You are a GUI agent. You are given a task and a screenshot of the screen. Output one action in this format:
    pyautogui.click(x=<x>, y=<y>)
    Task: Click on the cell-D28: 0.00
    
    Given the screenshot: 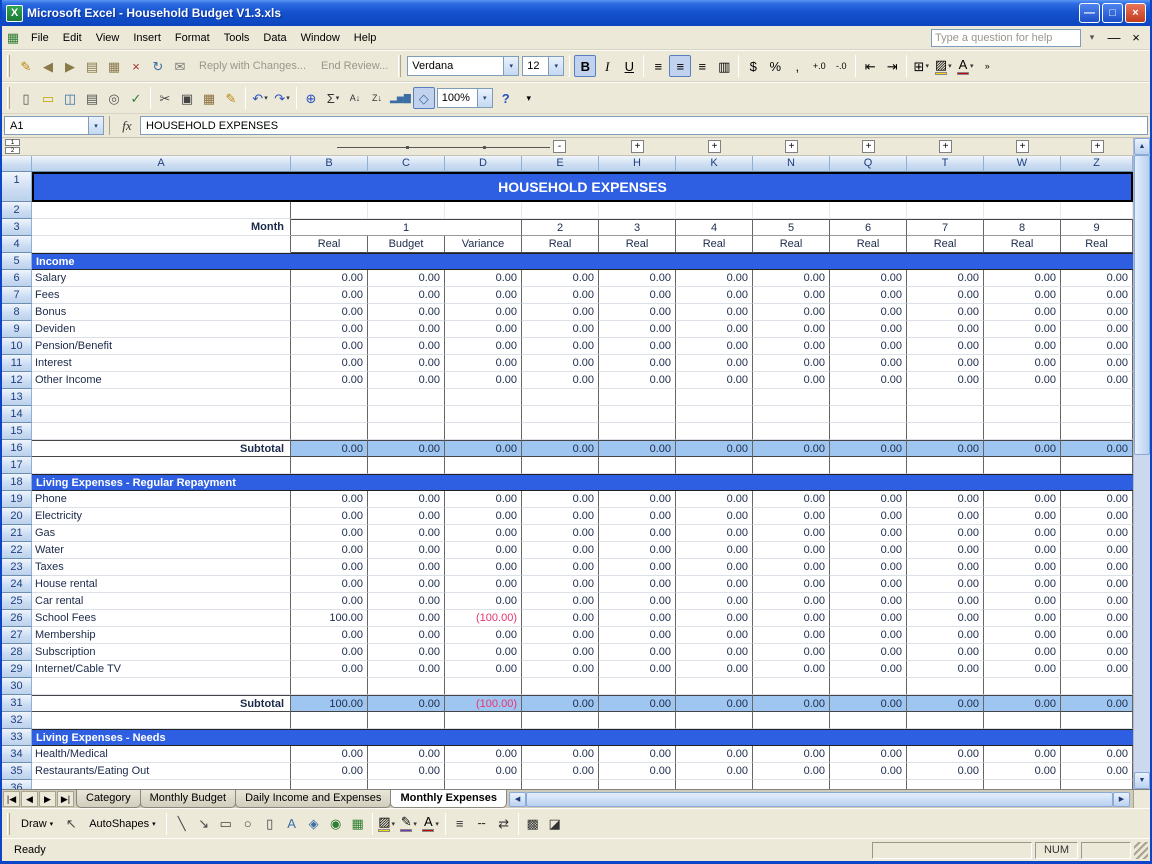 What is the action you would take?
    pyautogui.click(x=483, y=652)
    